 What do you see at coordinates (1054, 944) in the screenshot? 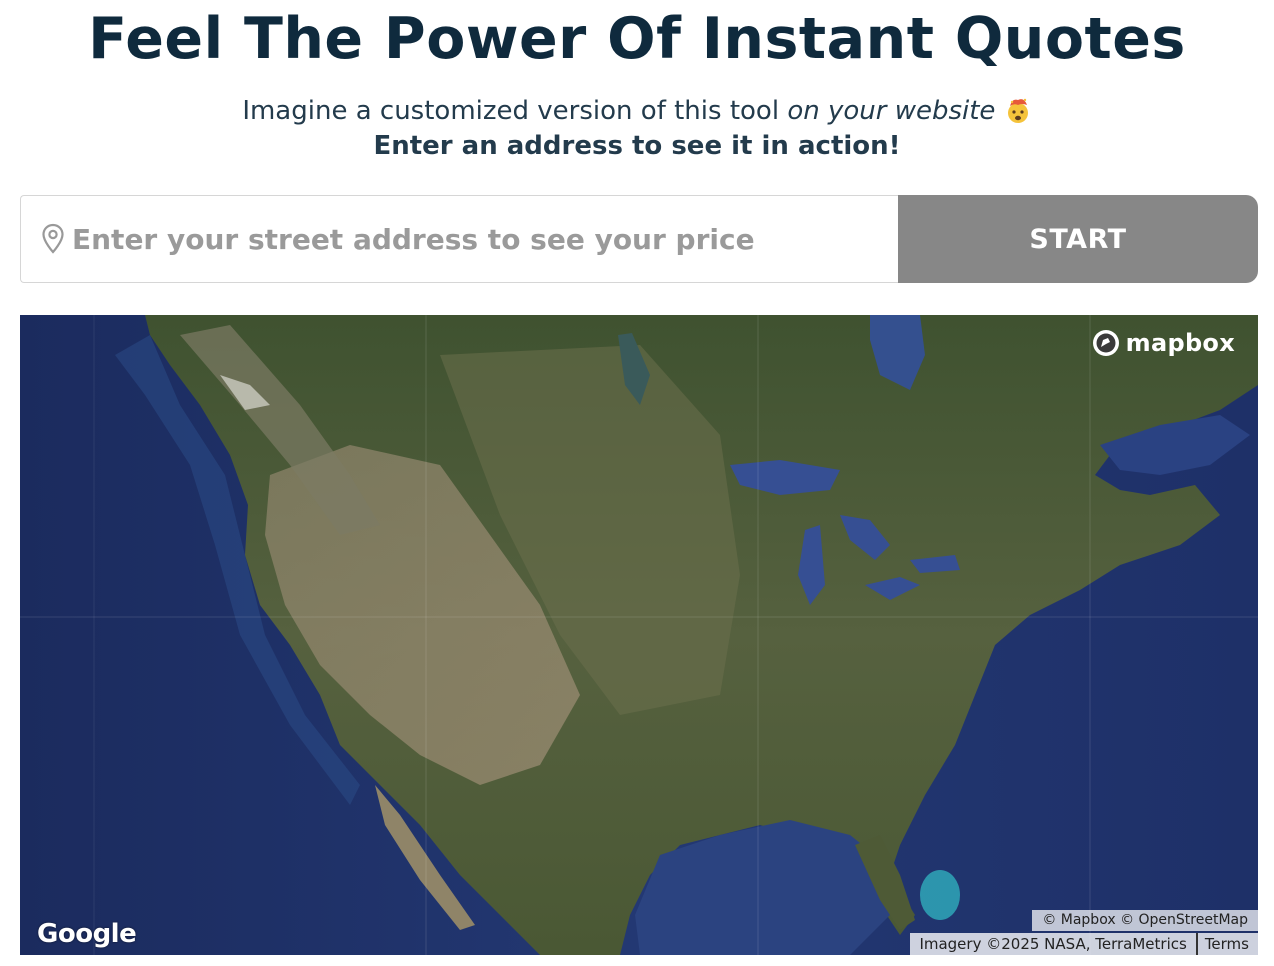
I see `imagery-credit: Imagery ©2025 NASA, TerraMetrics` at bounding box center [1054, 944].